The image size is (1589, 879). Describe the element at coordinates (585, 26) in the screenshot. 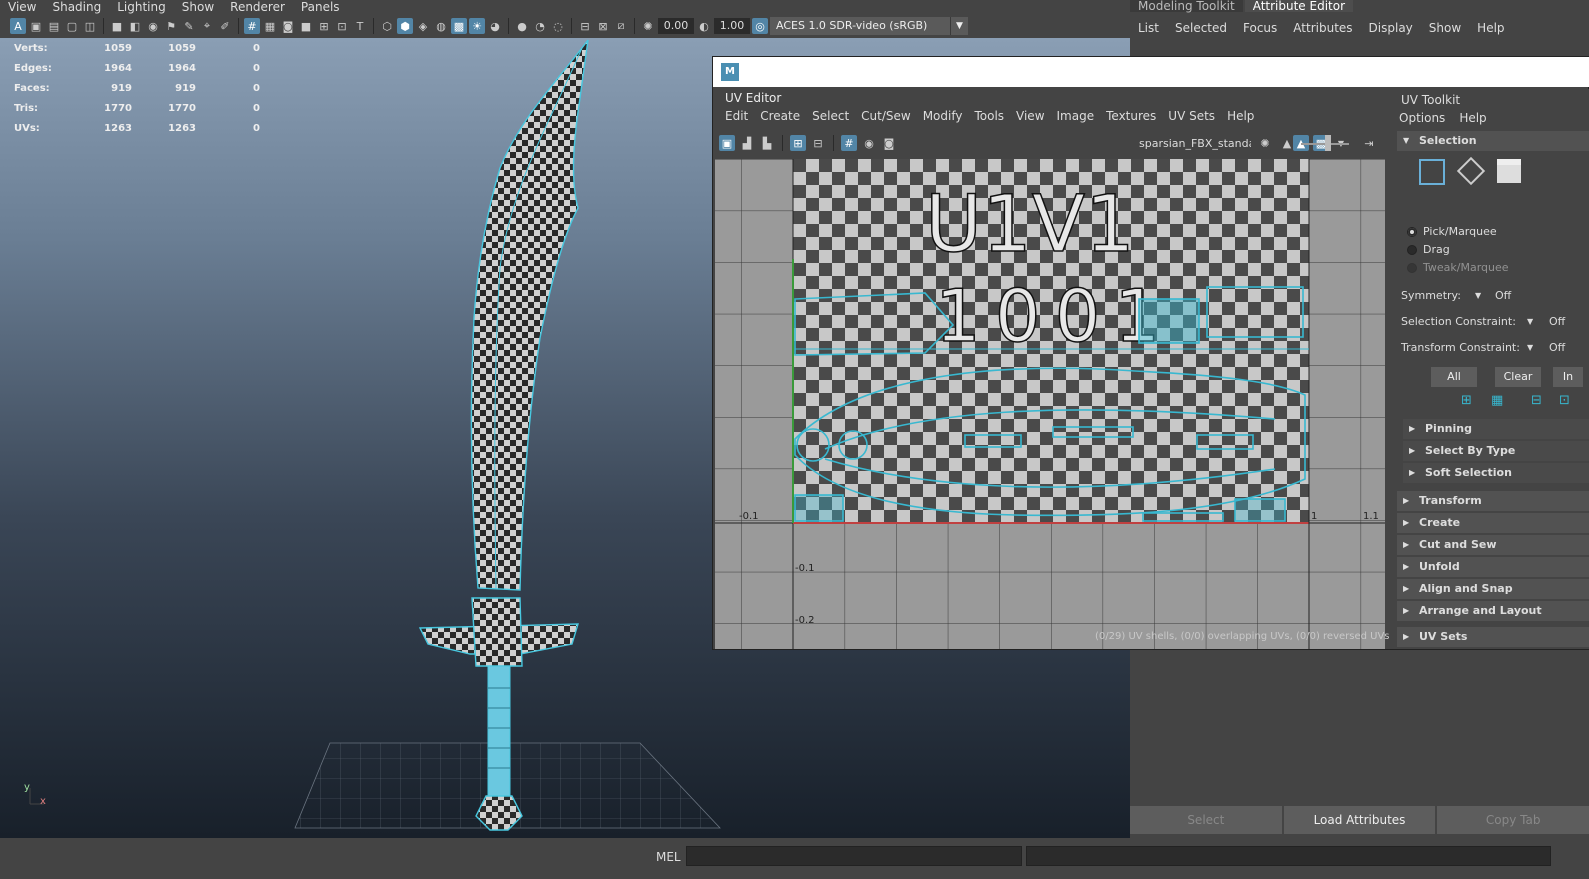

I see `isolate-select-icon: ⊟` at that location.